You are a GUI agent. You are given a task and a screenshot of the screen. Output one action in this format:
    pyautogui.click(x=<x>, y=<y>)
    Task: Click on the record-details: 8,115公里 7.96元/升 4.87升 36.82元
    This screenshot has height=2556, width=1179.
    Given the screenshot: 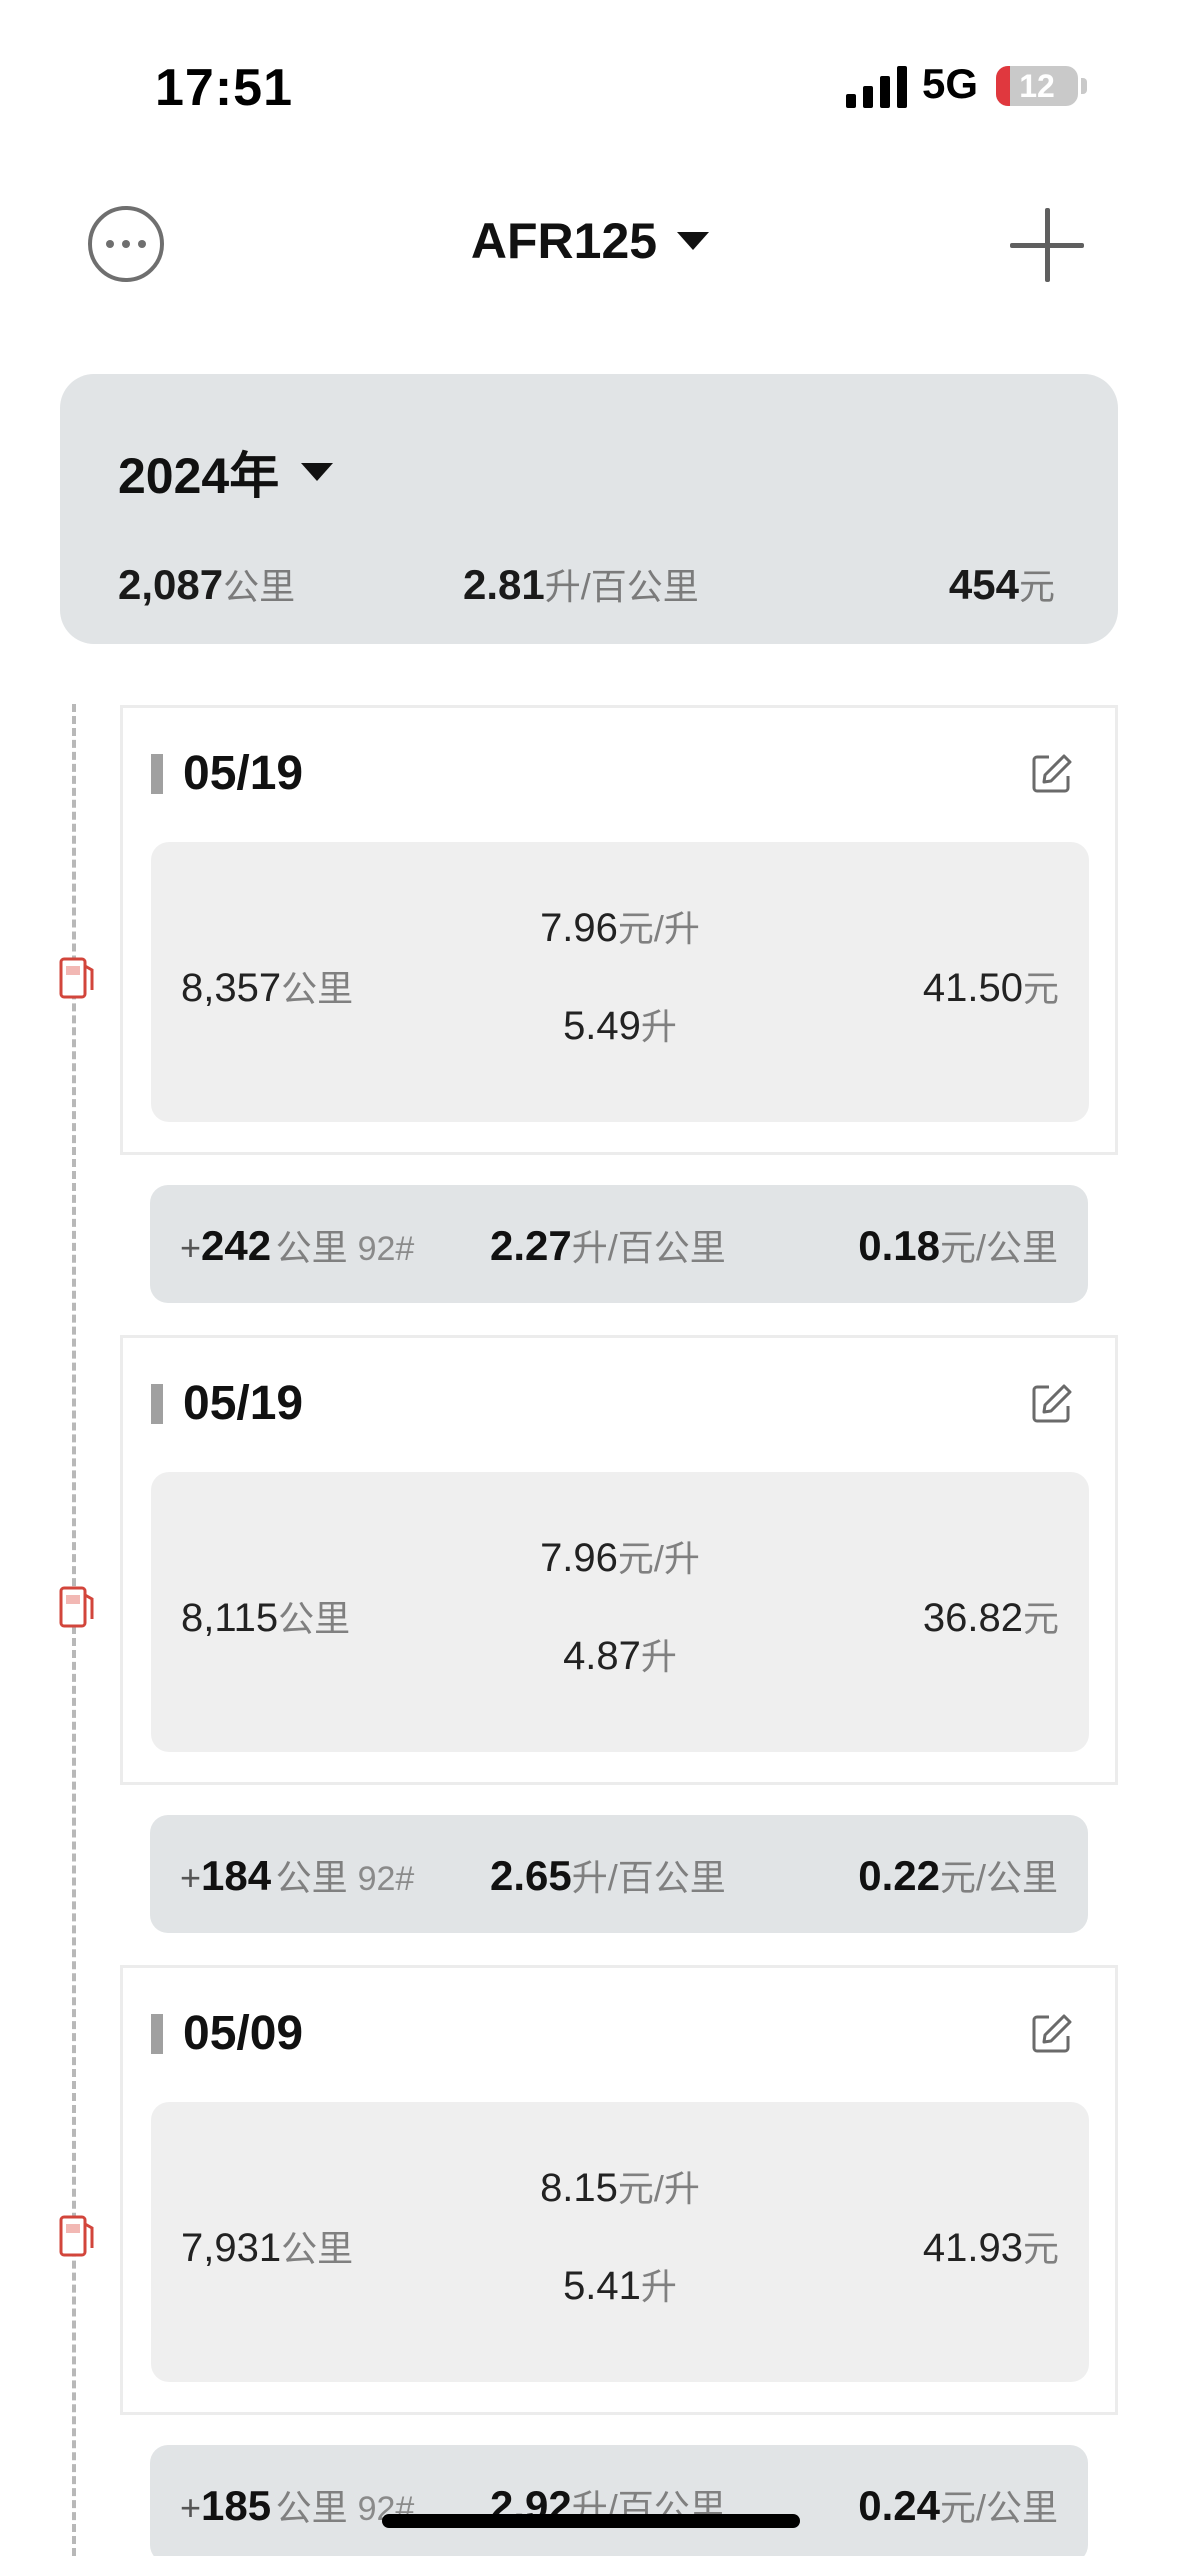 What is the action you would take?
    pyautogui.click(x=620, y=1612)
    